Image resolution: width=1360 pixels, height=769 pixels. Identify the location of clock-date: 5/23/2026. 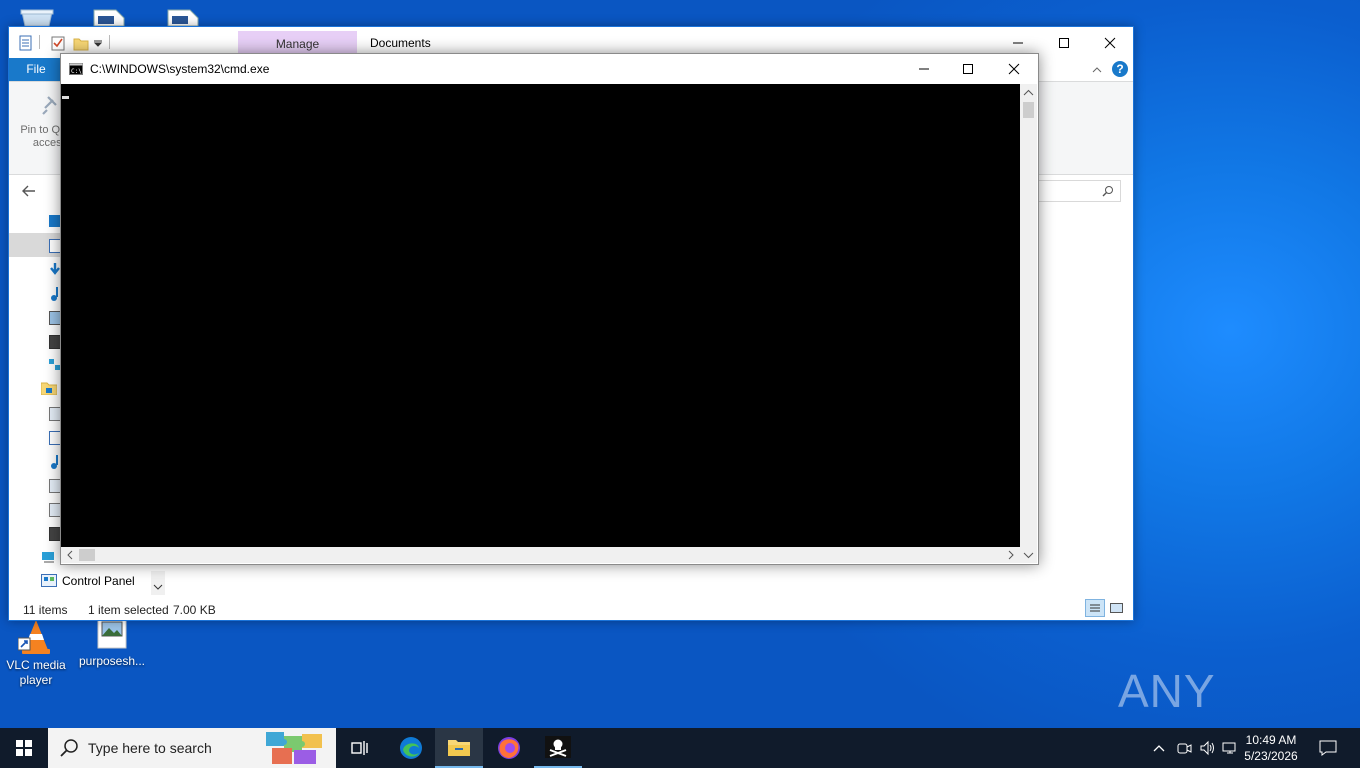
(1271, 756).